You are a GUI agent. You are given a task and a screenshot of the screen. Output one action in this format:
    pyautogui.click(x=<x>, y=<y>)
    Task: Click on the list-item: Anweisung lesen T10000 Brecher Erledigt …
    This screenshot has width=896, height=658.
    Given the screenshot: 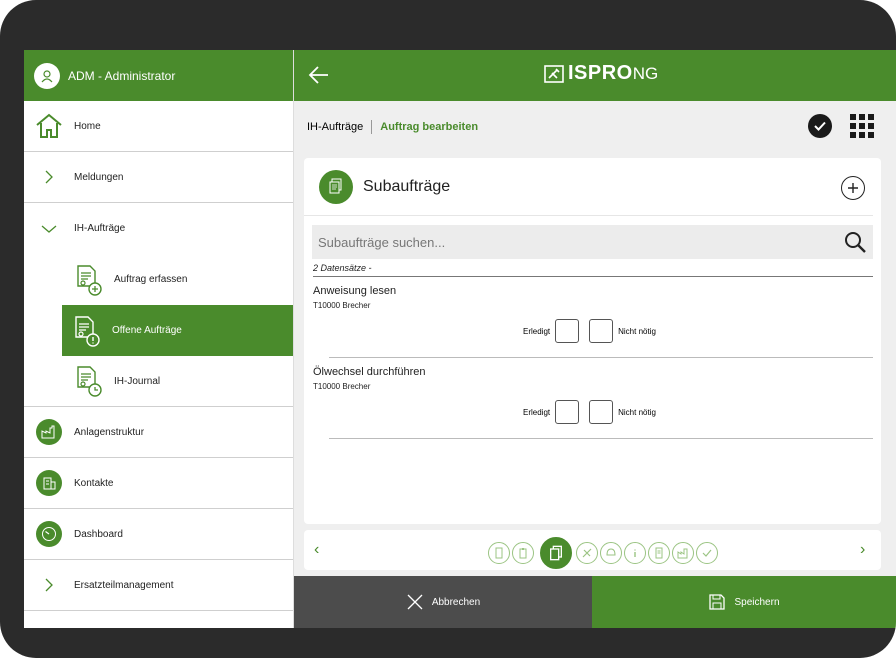 What is the action you would take?
    pyautogui.click(x=592, y=317)
    